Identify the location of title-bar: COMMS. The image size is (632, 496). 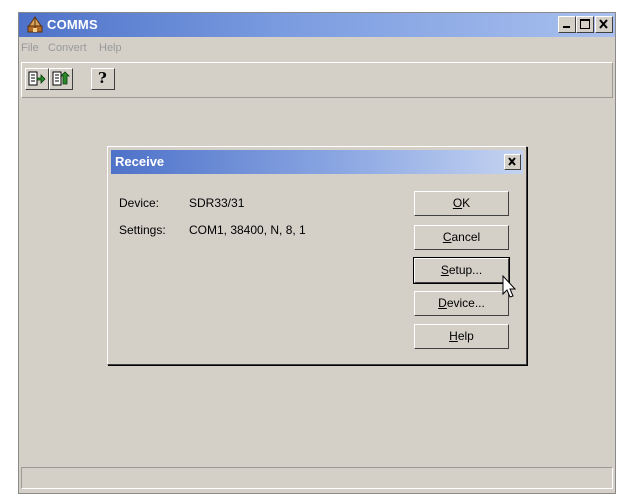
(317, 25).